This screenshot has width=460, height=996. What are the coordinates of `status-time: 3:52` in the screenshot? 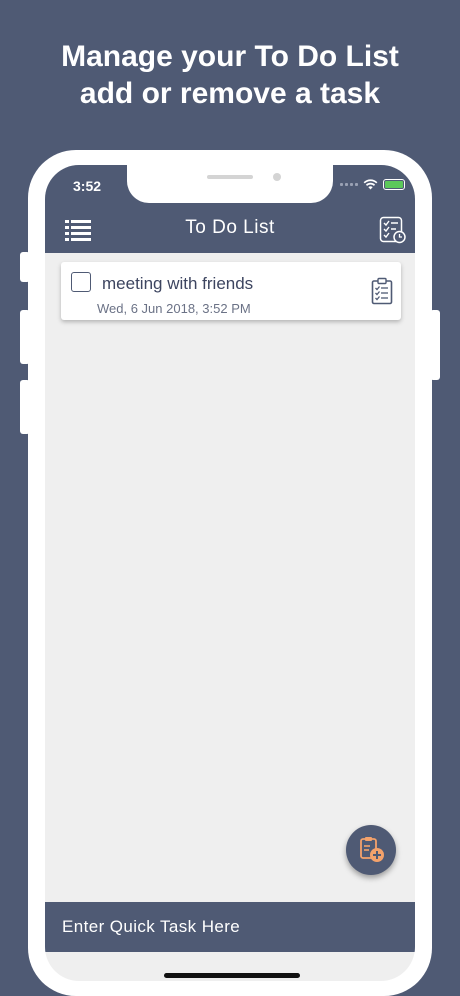 It's located at (87, 186).